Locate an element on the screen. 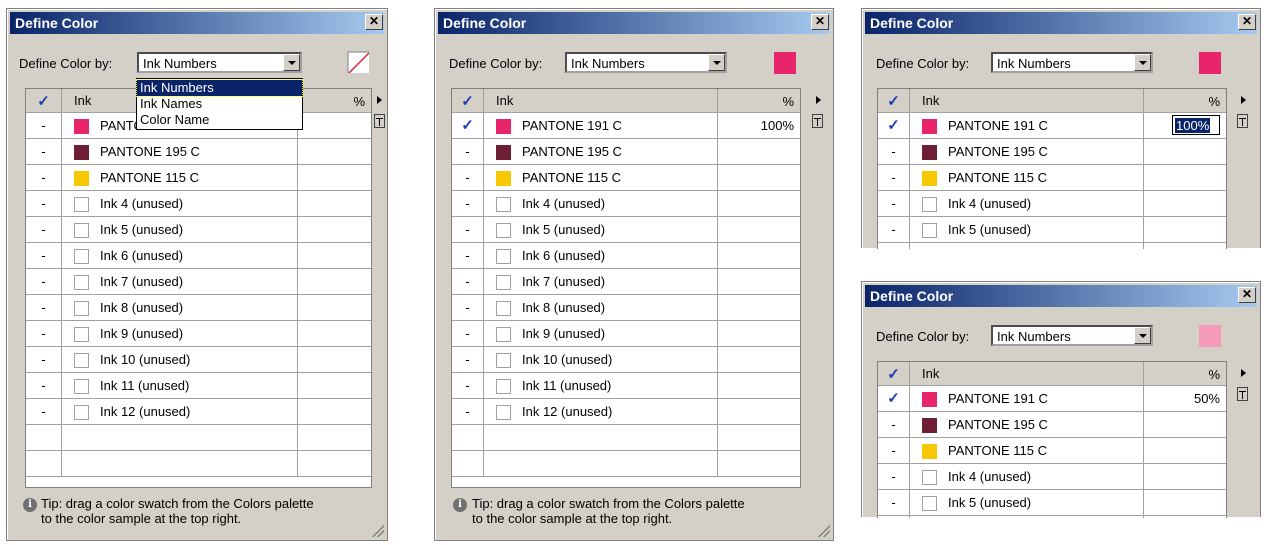  define-color-by-select: Ink Numbers is located at coordinates (1072, 62).